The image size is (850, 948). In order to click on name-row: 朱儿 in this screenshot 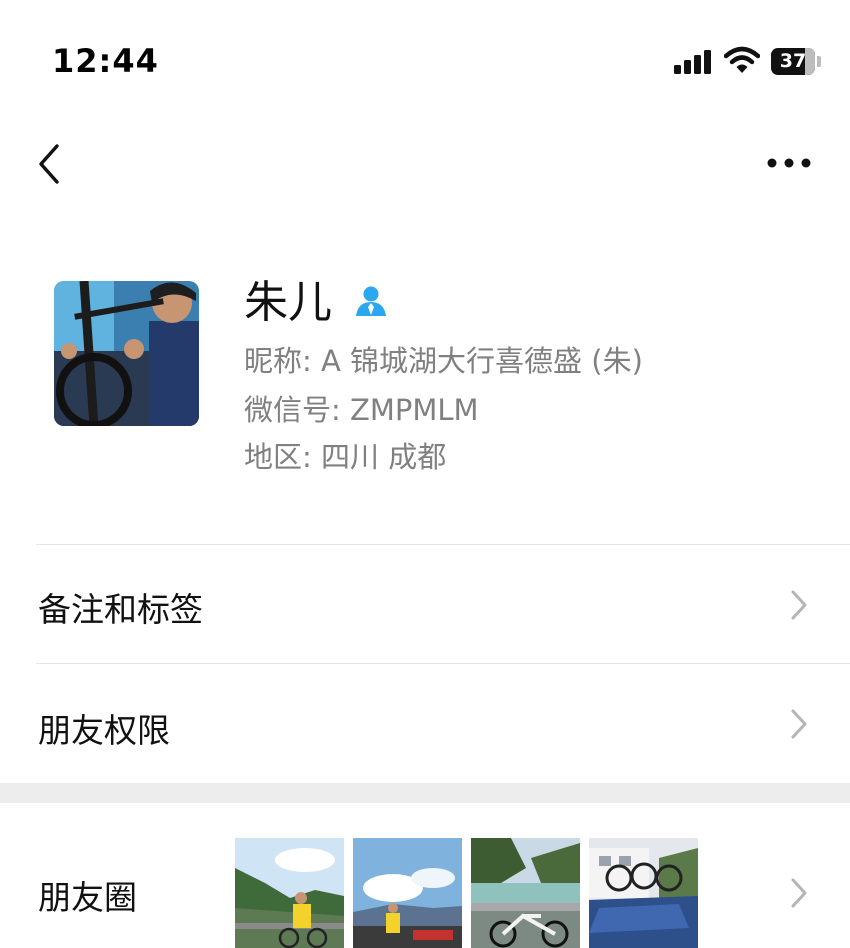, I will do `click(316, 298)`.